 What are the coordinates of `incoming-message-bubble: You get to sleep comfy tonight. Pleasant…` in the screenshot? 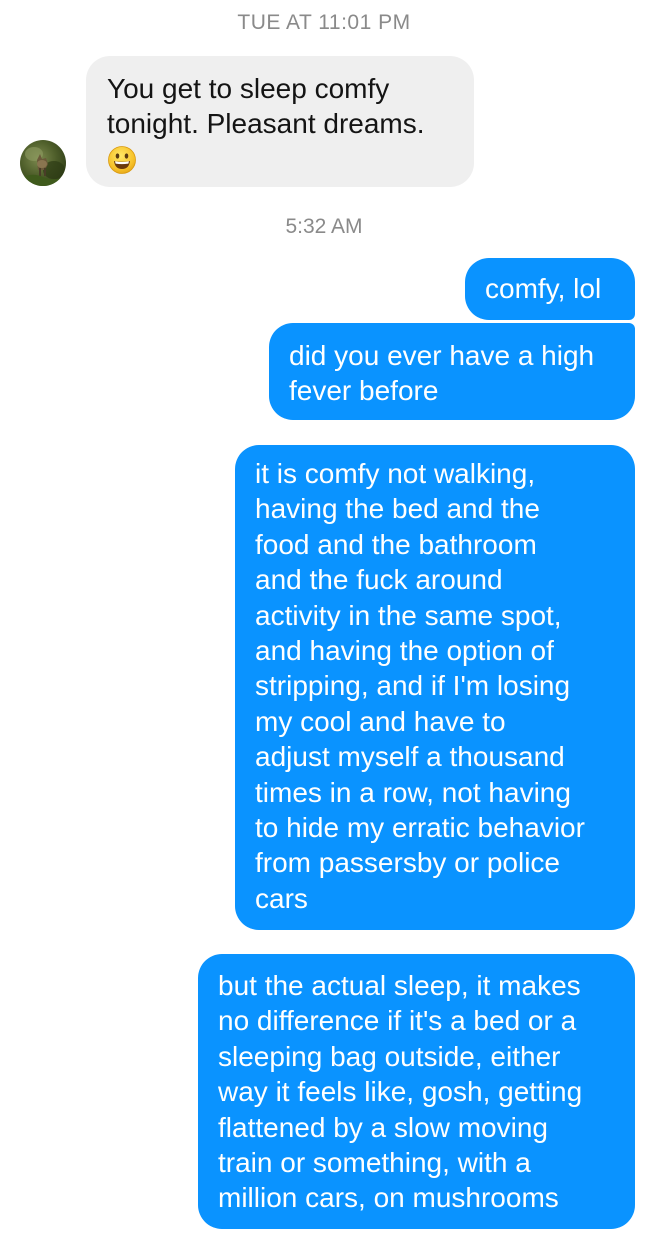 It's located at (280, 121).